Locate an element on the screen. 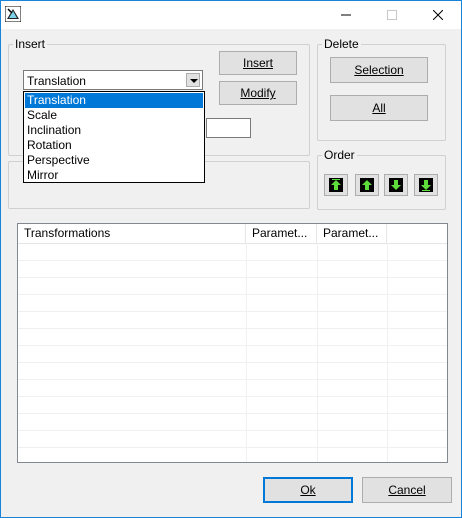  dropdown-option-mirror: Mirror is located at coordinates (114, 175).